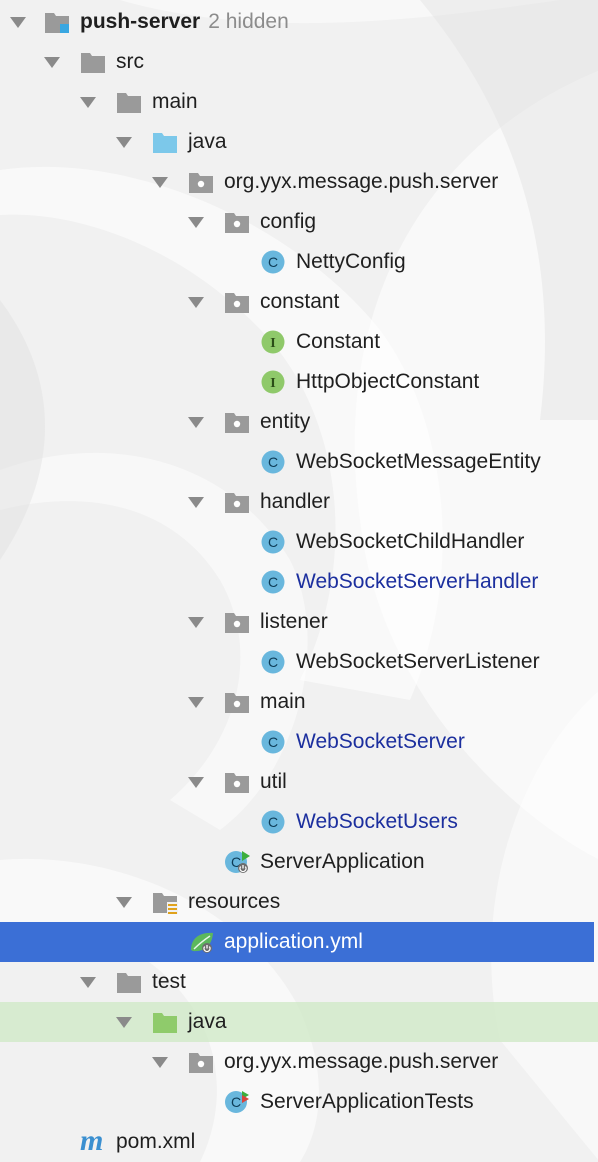  What do you see at coordinates (130, 61) in the screenshot?
I see `folder-label: src` at bounding box center [130, 61].